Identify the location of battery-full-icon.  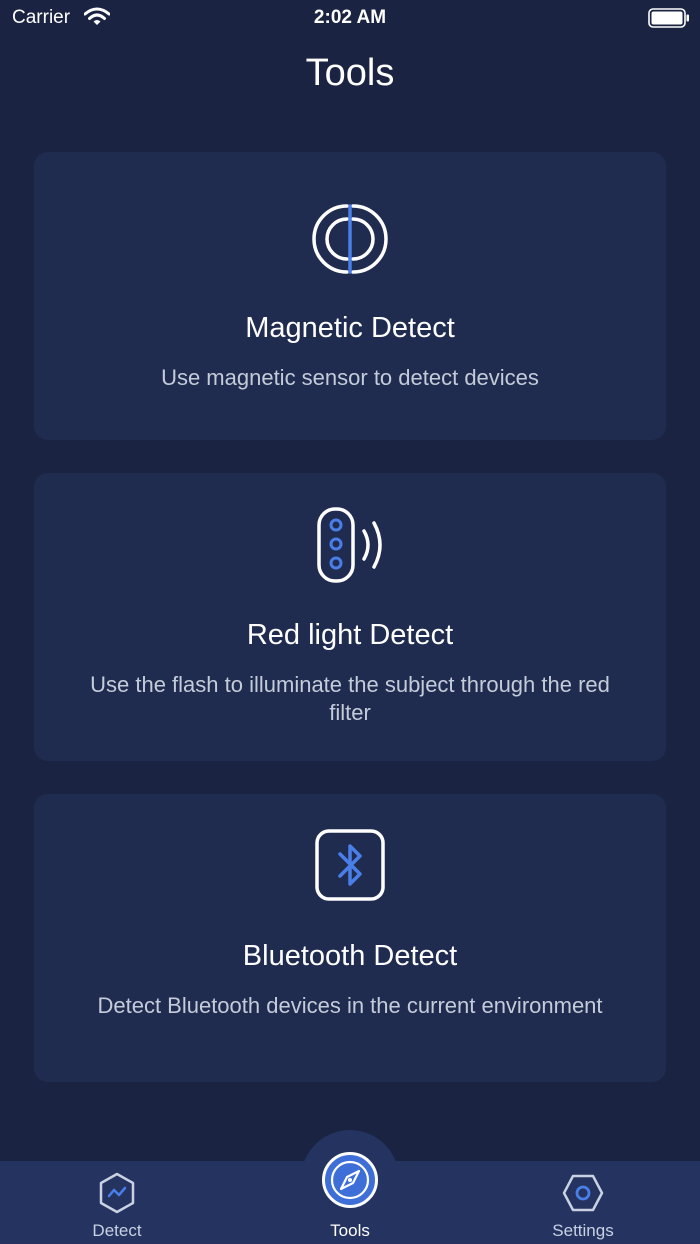
(668, 18).